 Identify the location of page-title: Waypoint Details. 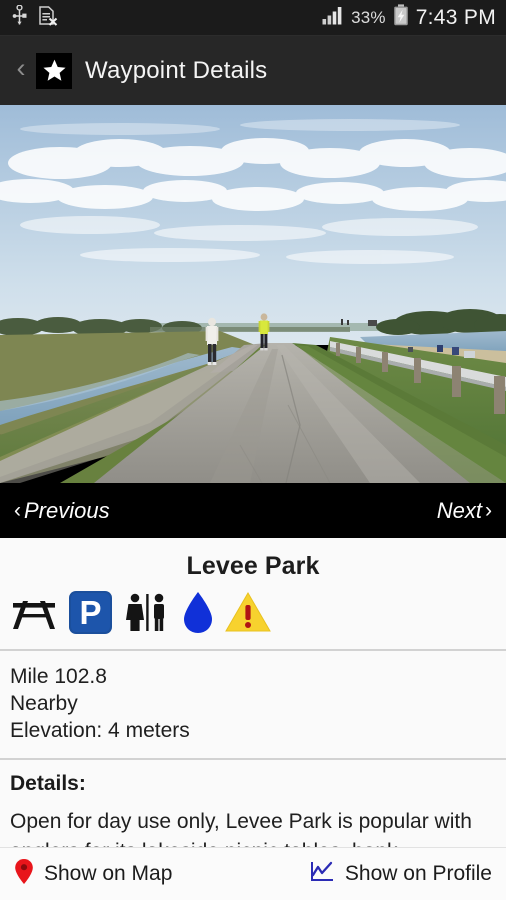
(176, 70).